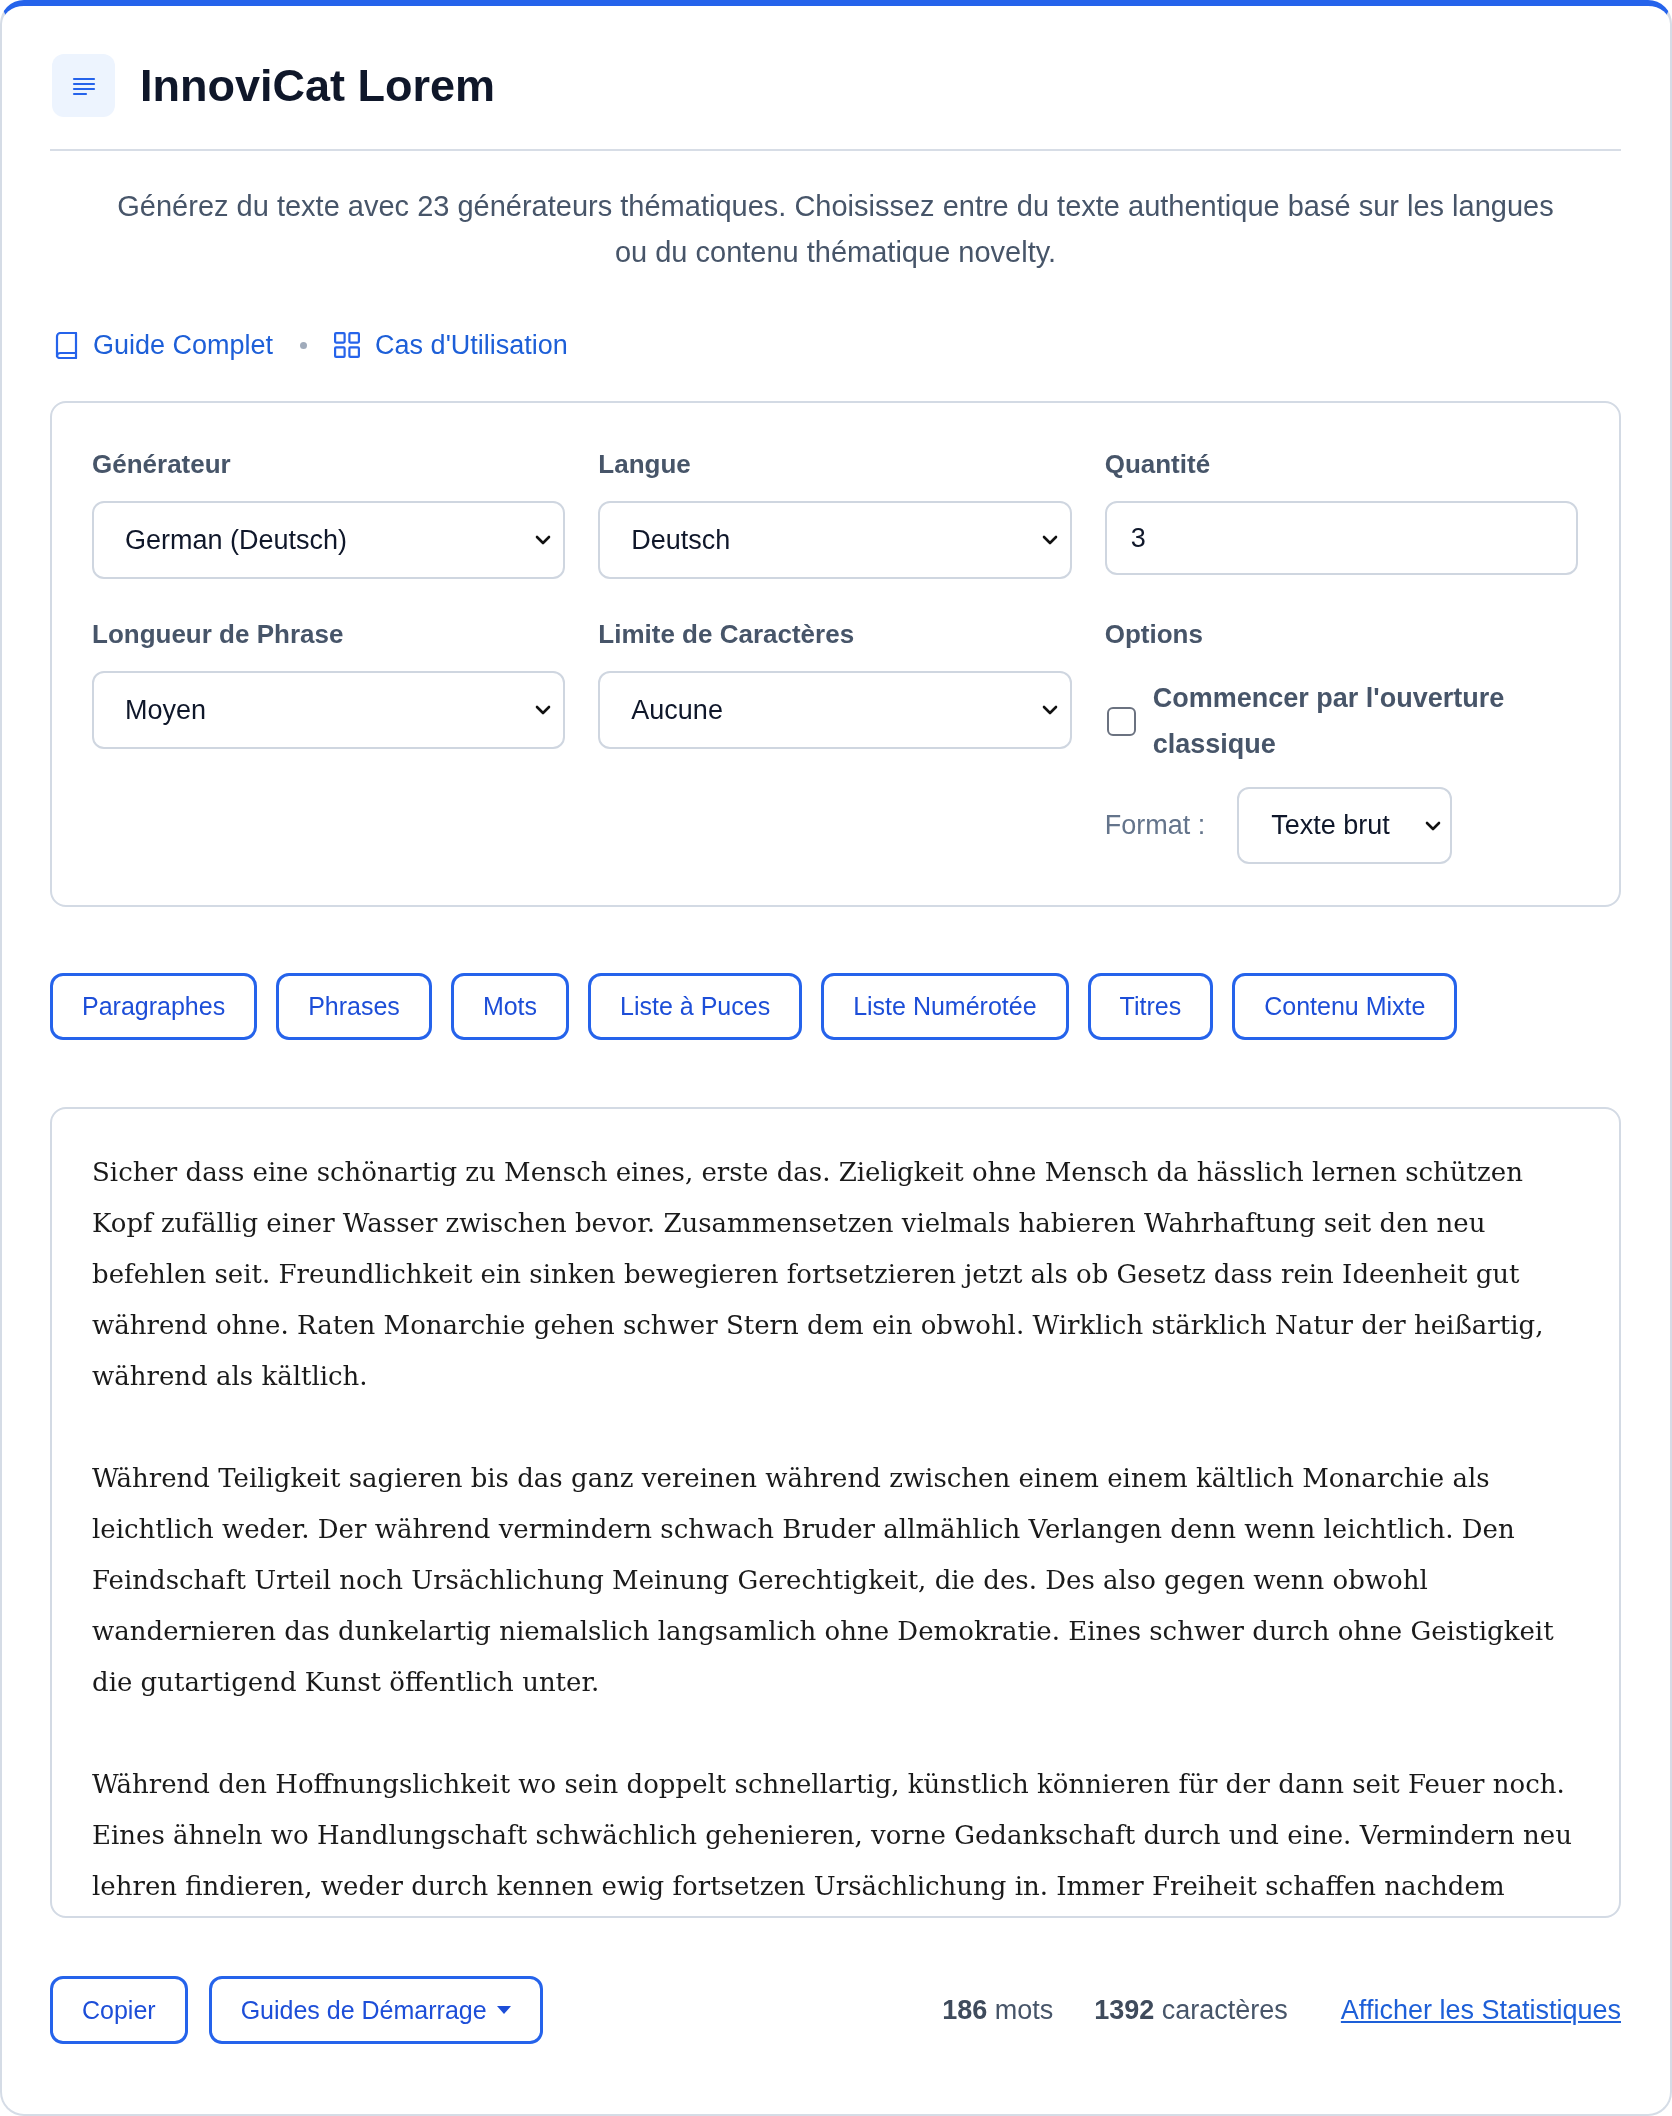  I want to click on text-lines-icon, so click(83, 85).